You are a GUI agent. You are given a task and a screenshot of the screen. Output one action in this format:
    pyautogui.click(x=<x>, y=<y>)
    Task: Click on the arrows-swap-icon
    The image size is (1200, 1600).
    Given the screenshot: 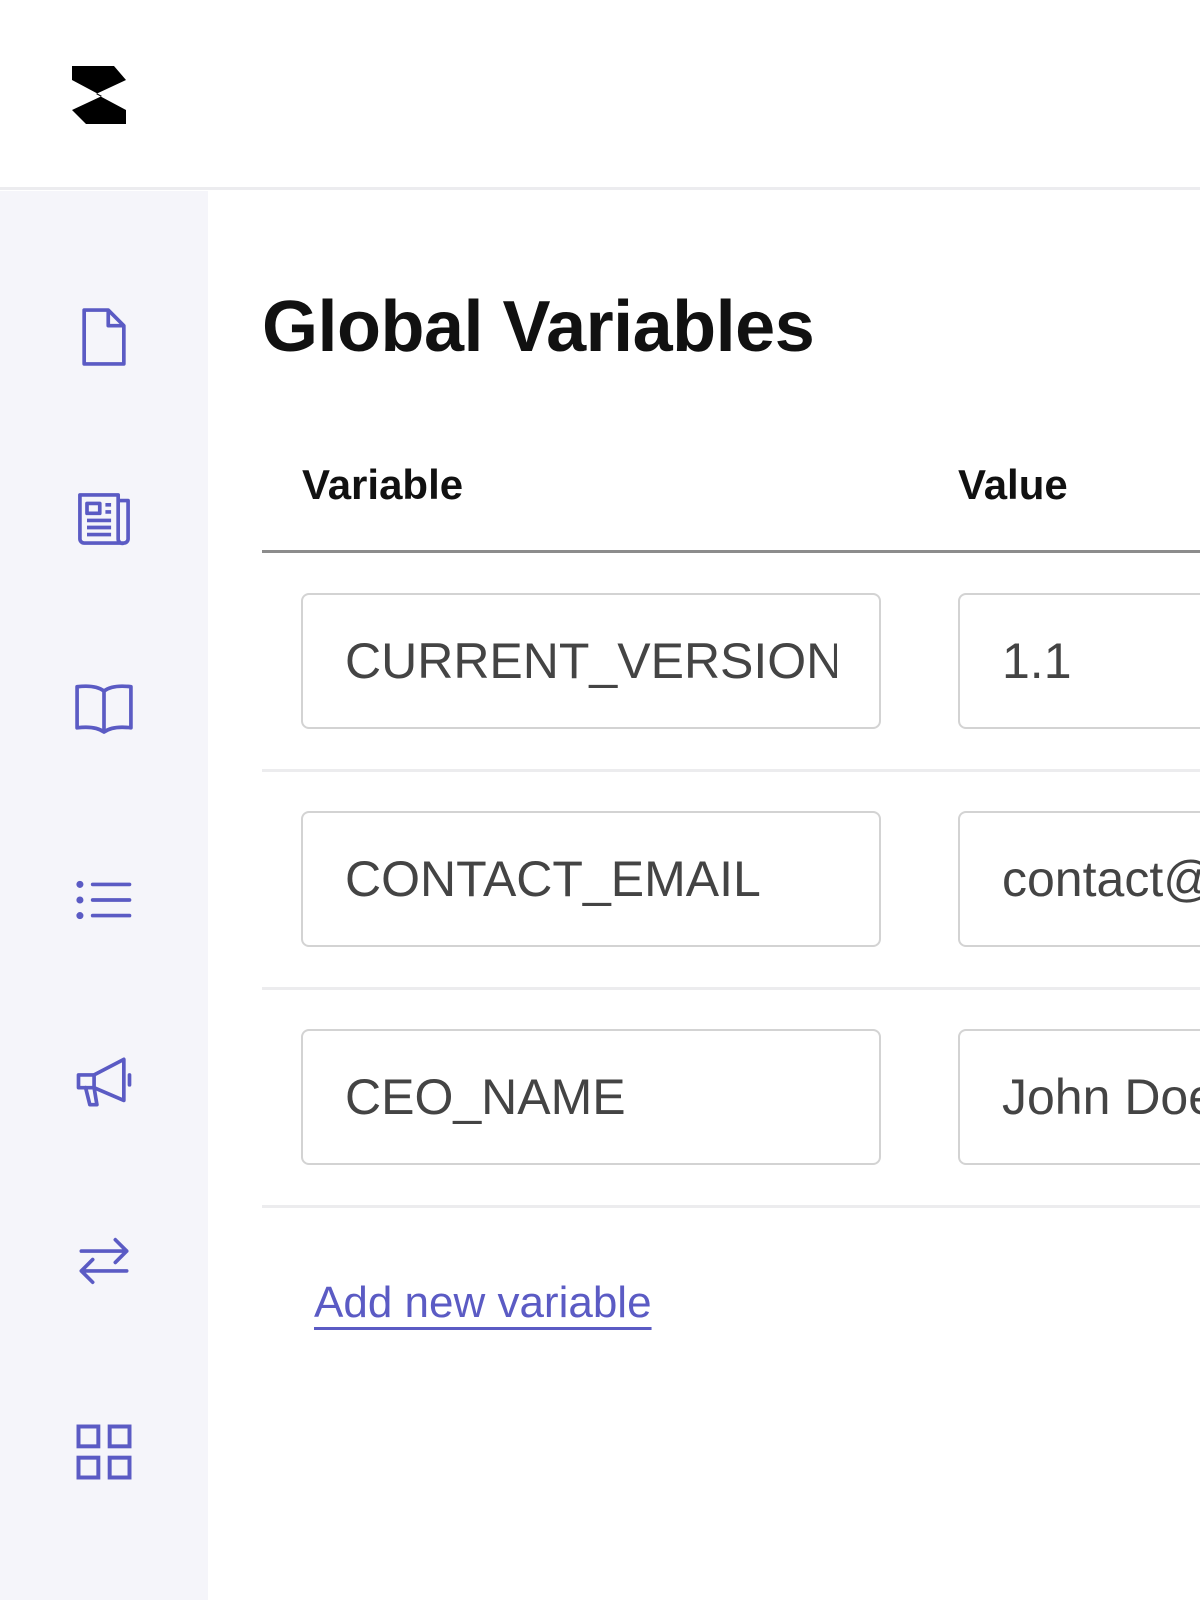 What is the action you would take?
    pyautogui.click(x=104, y=1261)
    